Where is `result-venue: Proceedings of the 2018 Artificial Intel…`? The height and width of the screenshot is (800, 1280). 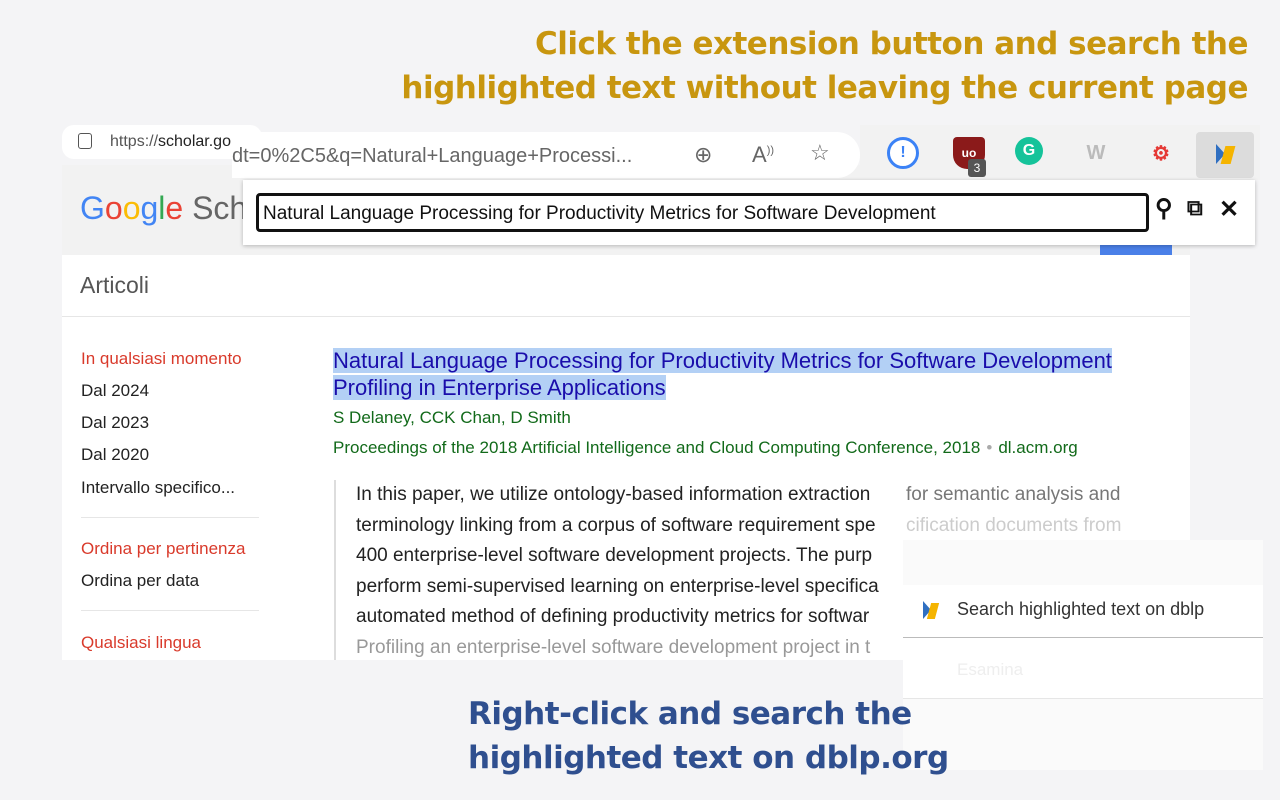 result-venue: Proceedings of the 2018 Artificial Intel… is located at coordinates (705, 448).